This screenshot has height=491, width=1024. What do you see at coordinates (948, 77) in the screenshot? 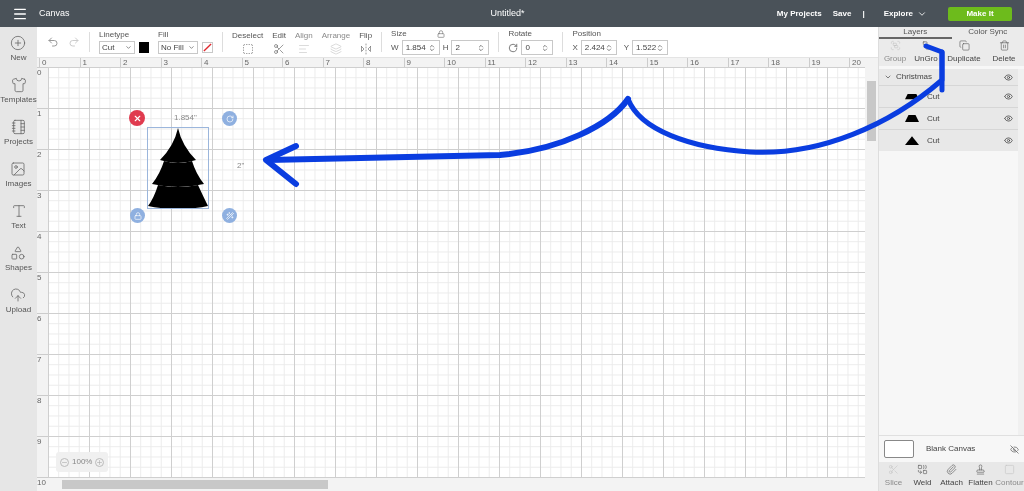
I see `layer-group-row: Christmas` at bounding box center [948, 77].